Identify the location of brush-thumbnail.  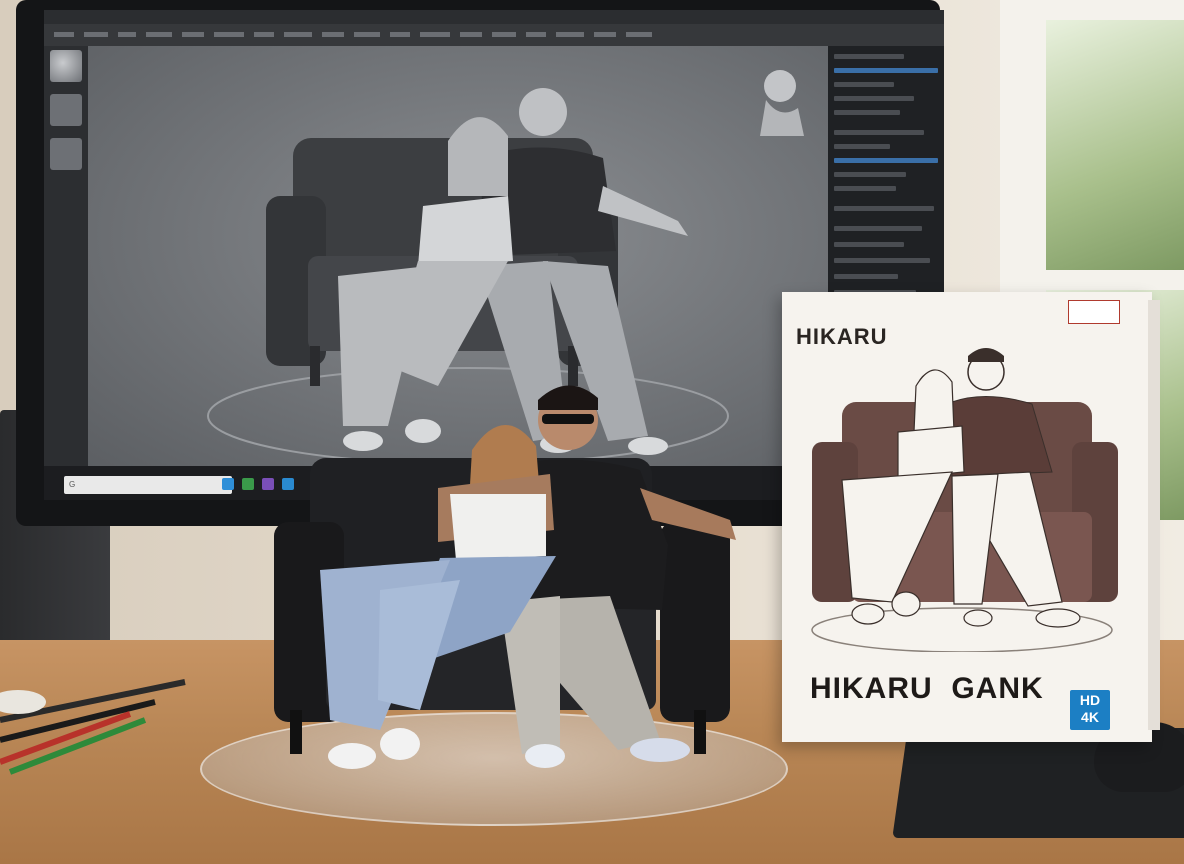
(66, 66).